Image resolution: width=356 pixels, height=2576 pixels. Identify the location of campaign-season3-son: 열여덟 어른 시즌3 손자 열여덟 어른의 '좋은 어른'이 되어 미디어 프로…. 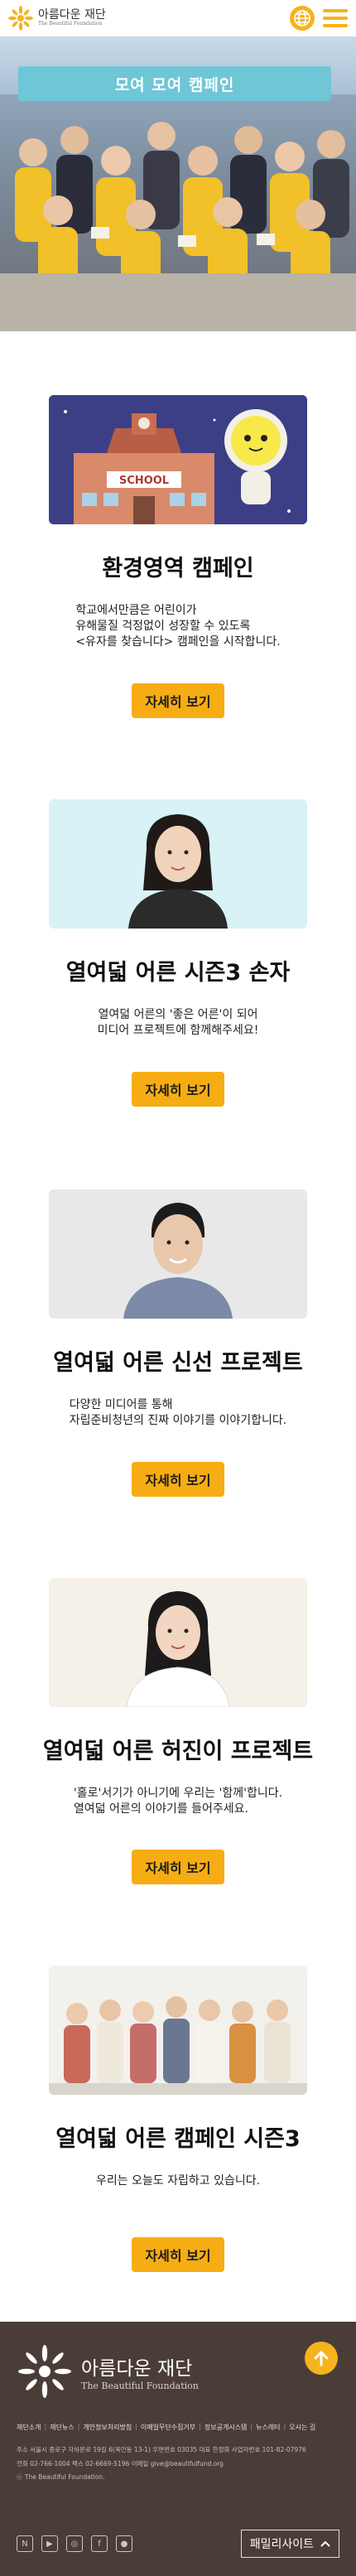
(178, 952).